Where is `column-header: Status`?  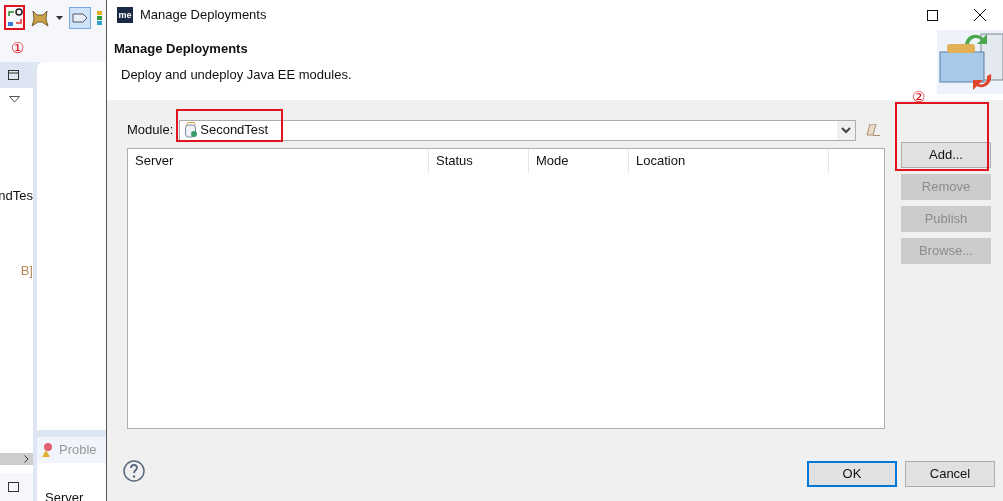 column-header: Status is located at coordinates (479, 161).